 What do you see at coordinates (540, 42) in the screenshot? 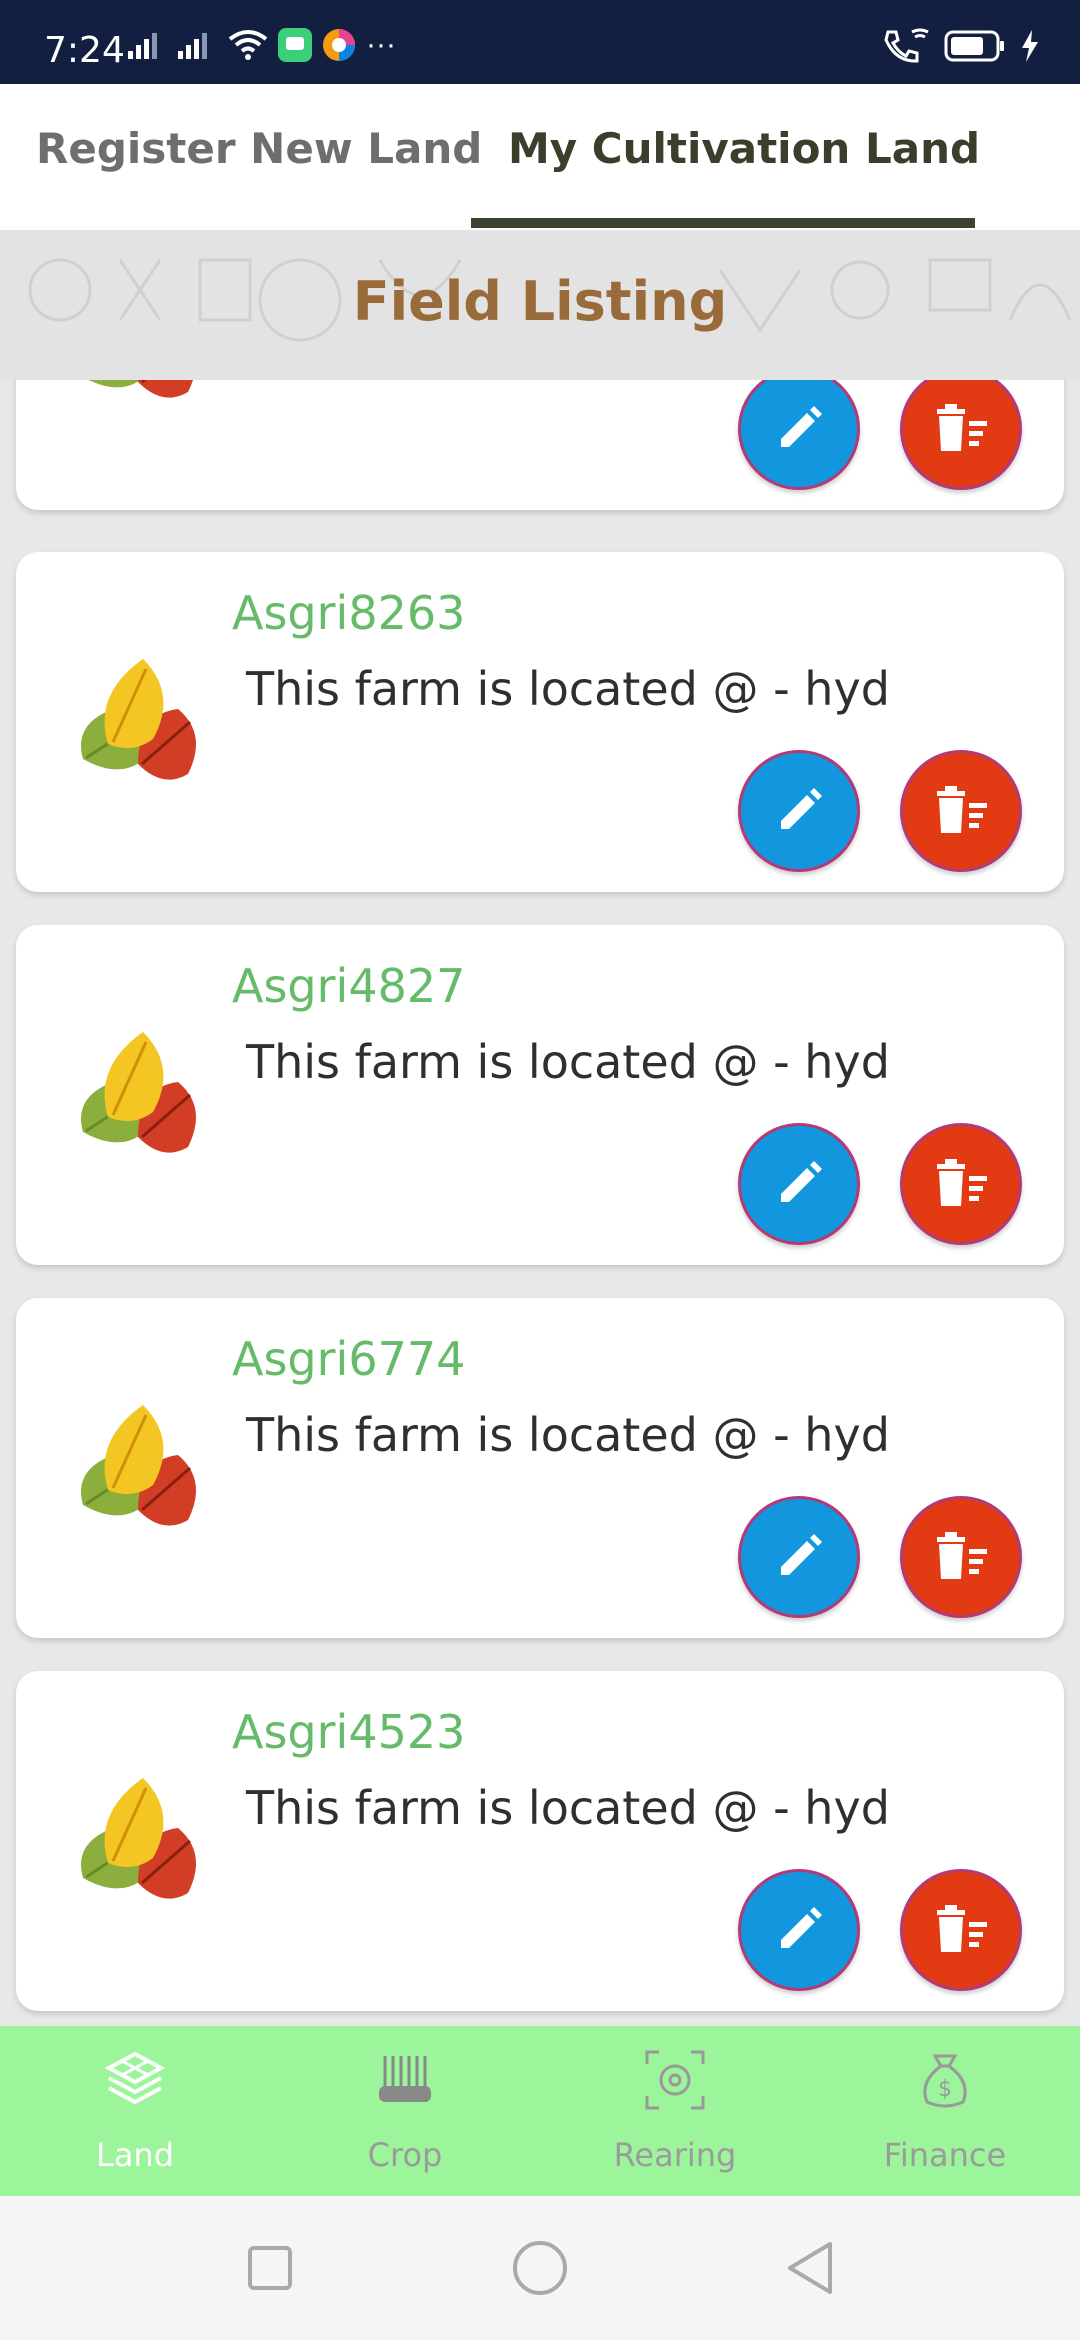
I see `status-bar: 7:24 ···` at bounding box center [540, 42].